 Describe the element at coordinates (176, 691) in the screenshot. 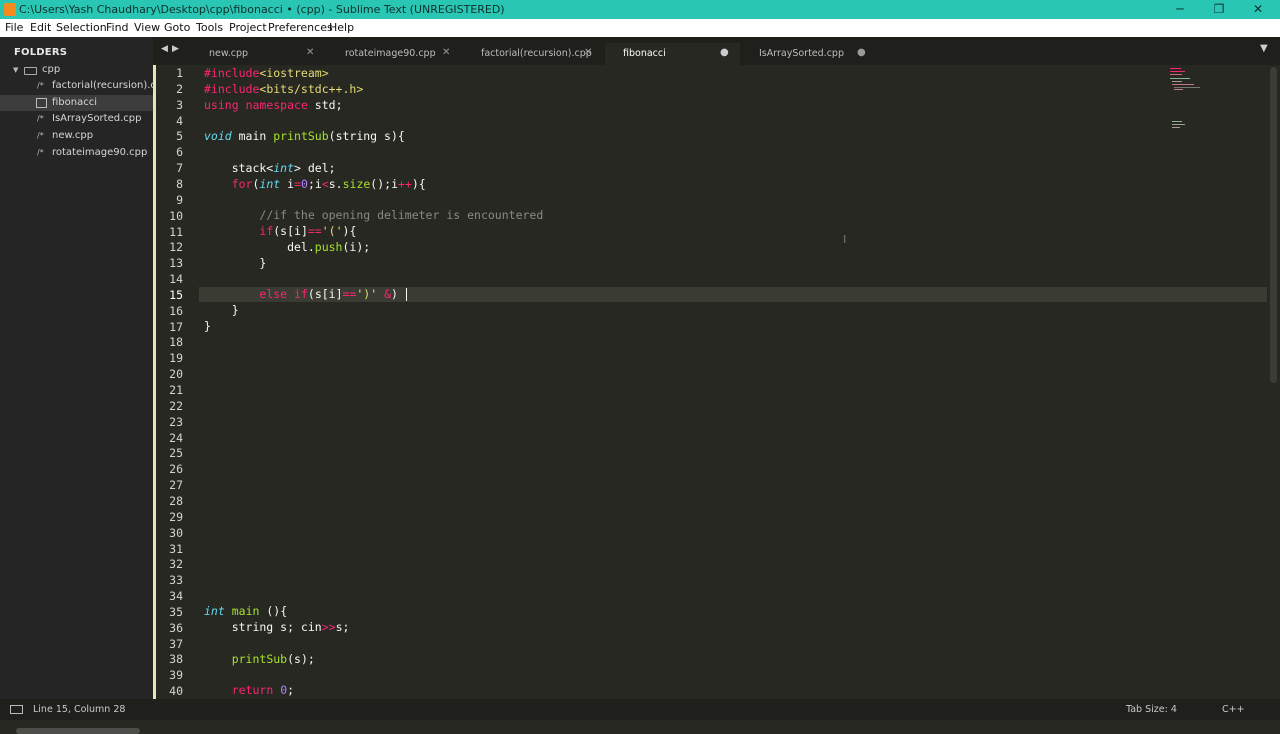

I see `line-number: 40` at that location.